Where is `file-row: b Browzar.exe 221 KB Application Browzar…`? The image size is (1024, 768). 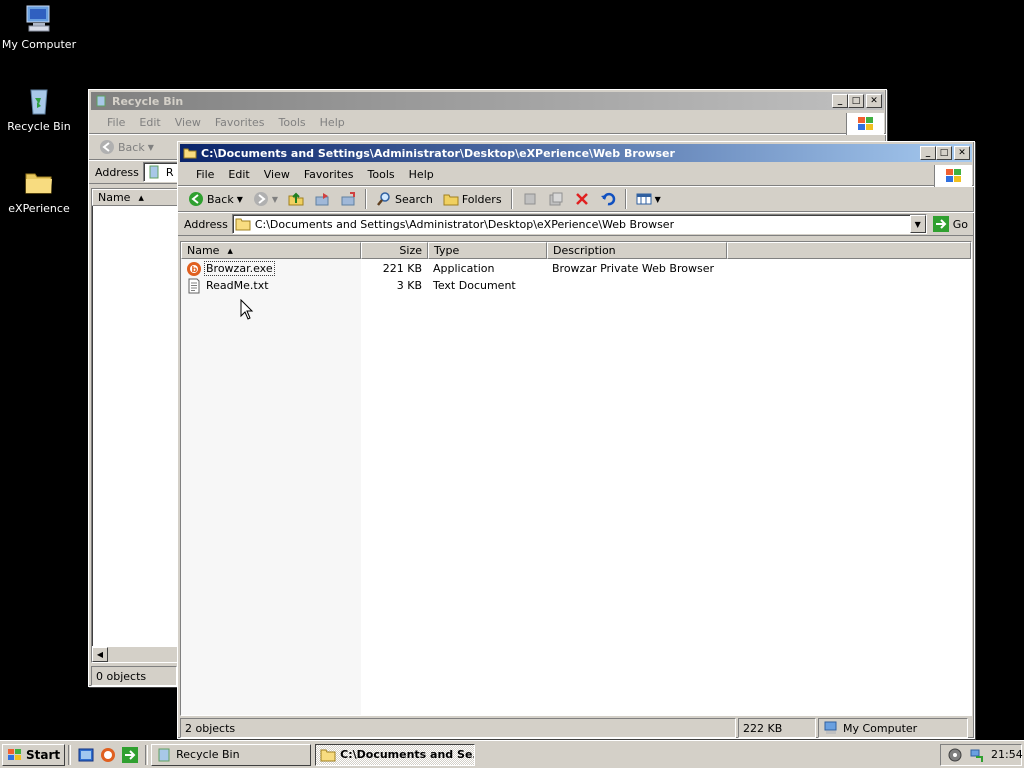 file-row: b Browzar.exe 221 KB Application Browzar… is located at coordinates (576, 268).